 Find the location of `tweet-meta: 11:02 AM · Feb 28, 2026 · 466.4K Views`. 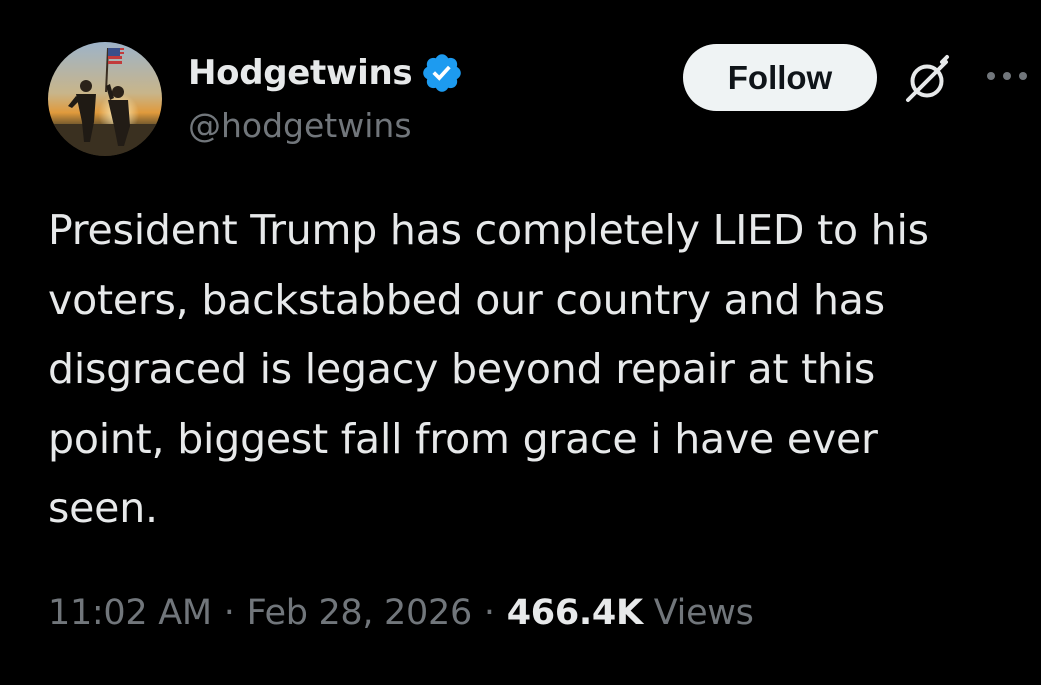

tweet-meta: 11:02 AM · Feb 28, 2026 · 466.4K Views is located at coordinates (401, 613).